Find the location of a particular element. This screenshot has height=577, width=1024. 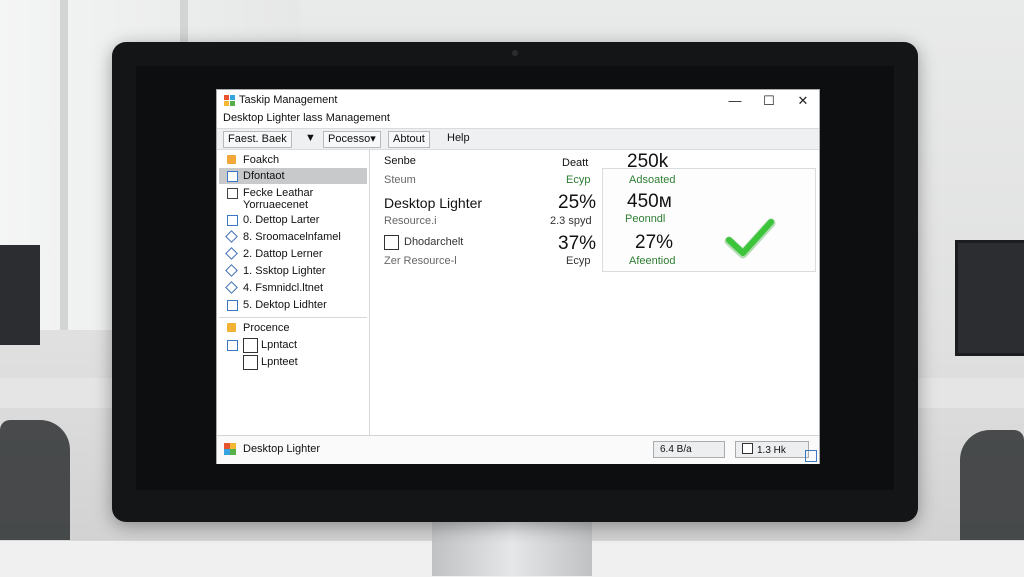

cell-text: 2.3 spyd is located at coordinates (571, 221).